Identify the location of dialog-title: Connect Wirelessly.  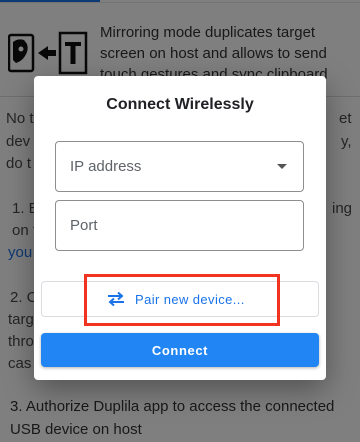
(180, 104).